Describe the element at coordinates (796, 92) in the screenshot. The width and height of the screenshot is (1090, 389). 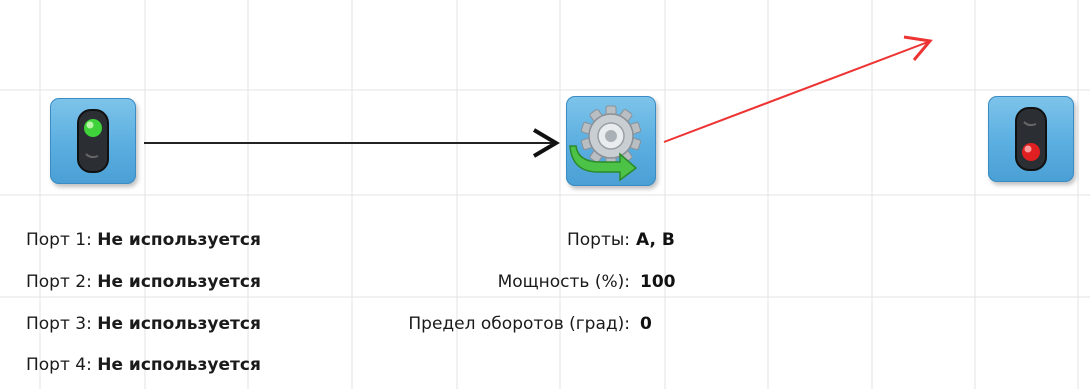
I see `pending-connector-line` at that location.